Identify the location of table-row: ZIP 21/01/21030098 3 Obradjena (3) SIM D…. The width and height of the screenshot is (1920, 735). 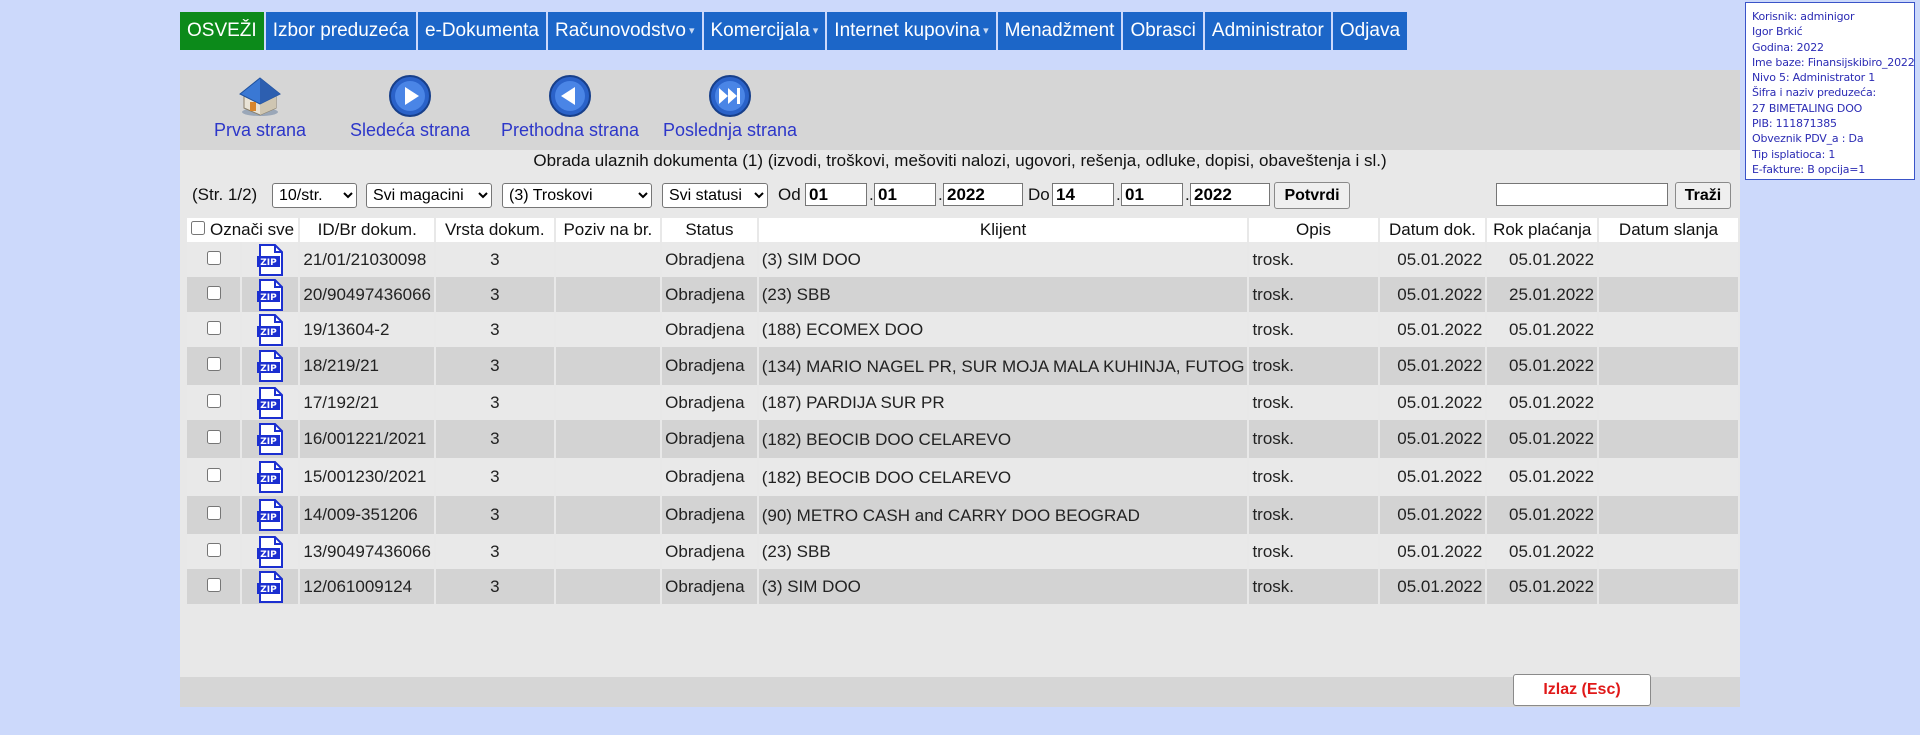
(962, 259).